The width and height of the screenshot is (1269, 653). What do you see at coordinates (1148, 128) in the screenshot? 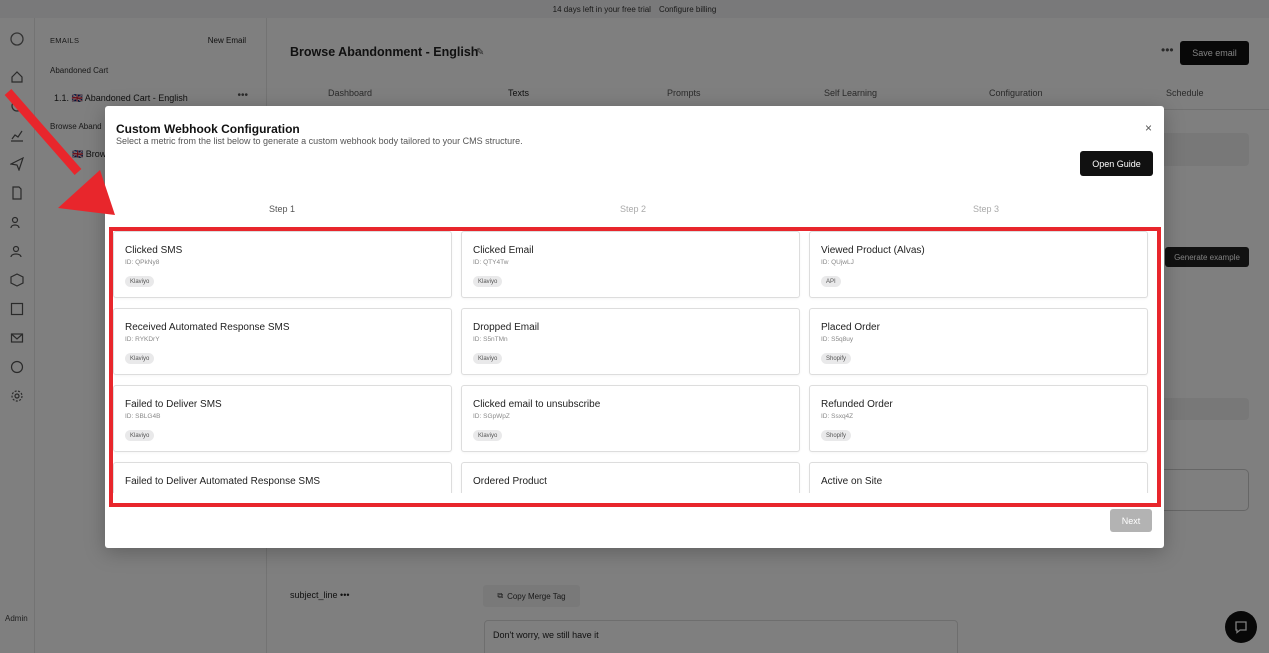
I see `close-icon: ×` at bounding box center [1148, 128].